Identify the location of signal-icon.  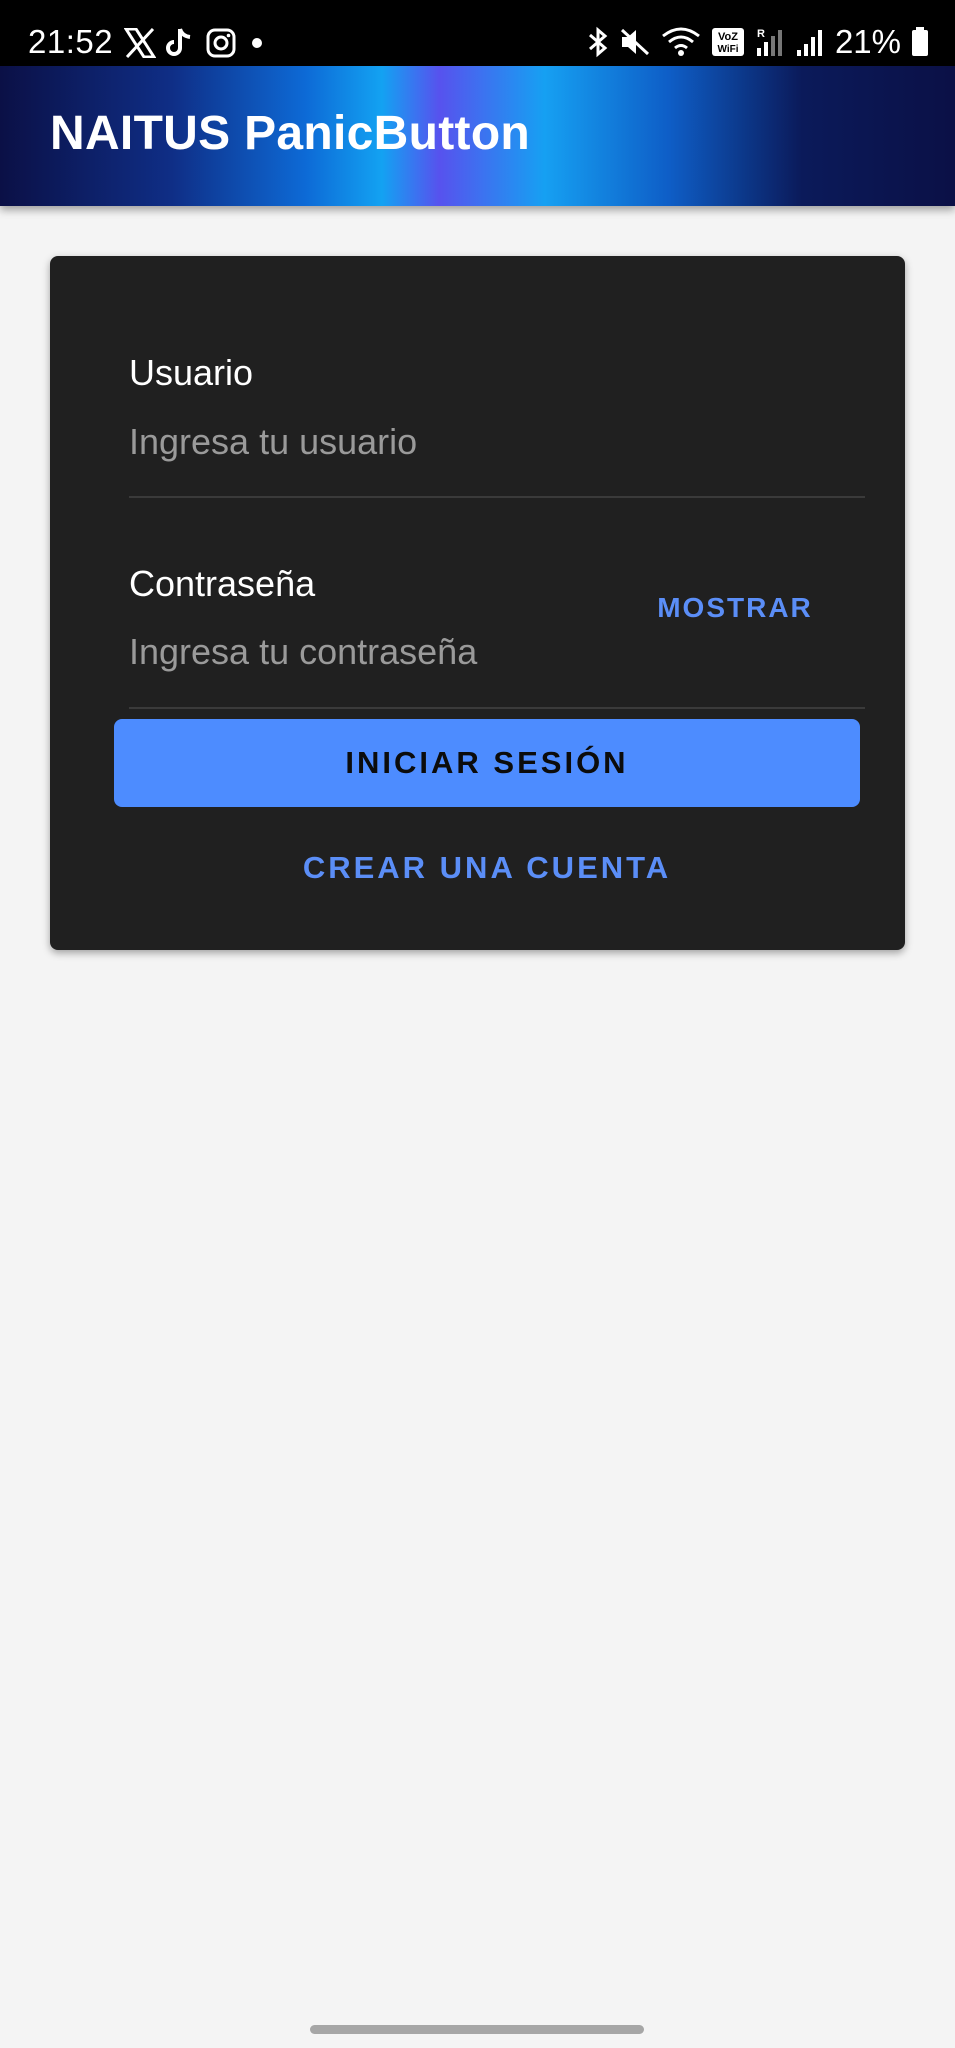
(810, 42).